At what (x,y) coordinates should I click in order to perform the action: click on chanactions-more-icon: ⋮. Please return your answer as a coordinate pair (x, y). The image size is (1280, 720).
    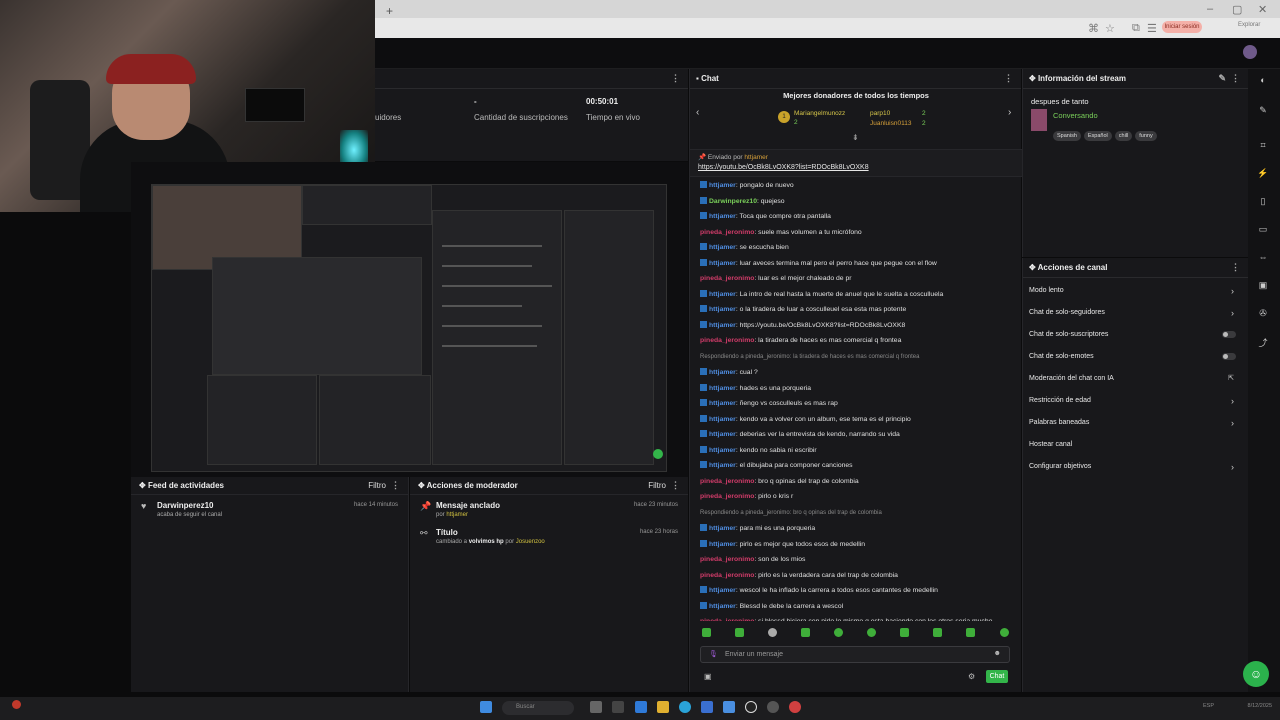
    Looking at the image, I should click on (1235, 267).